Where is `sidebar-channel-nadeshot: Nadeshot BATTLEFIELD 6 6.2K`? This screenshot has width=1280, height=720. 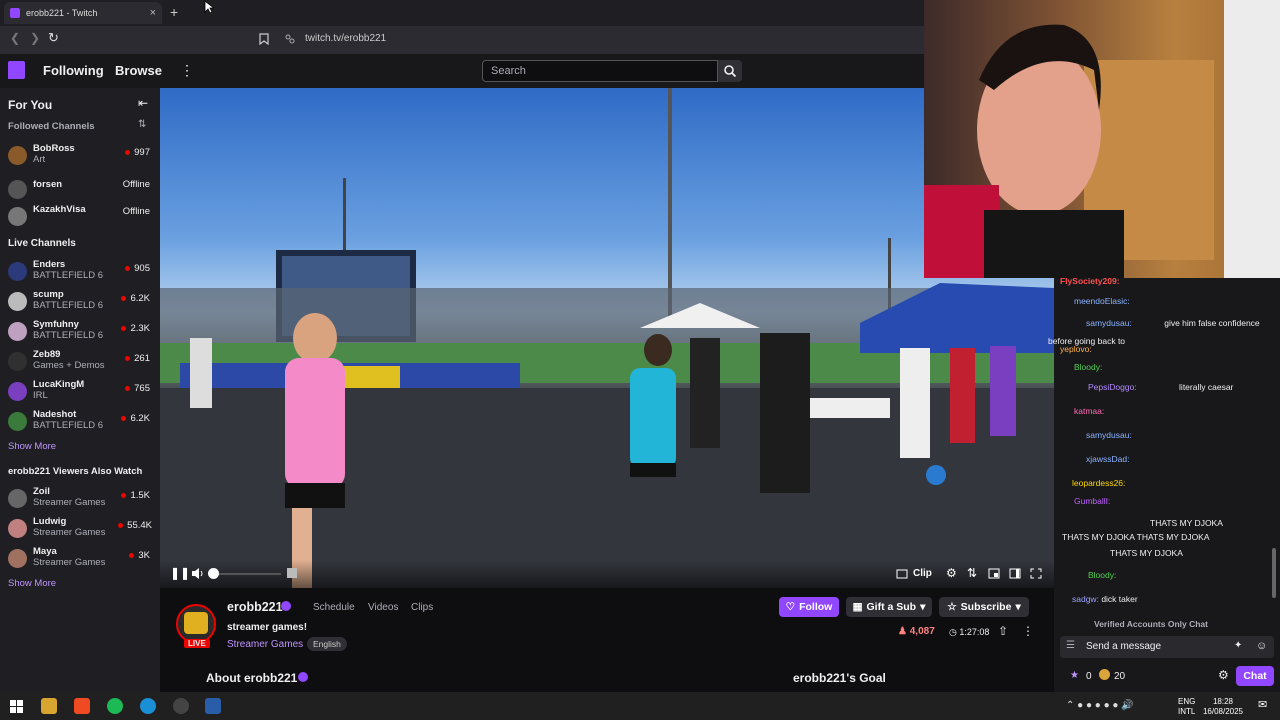
sidebar-channel-nadeshot: Nadeshot BATTLEFIELD 6 6.2K is located at coordinates (83, 422).